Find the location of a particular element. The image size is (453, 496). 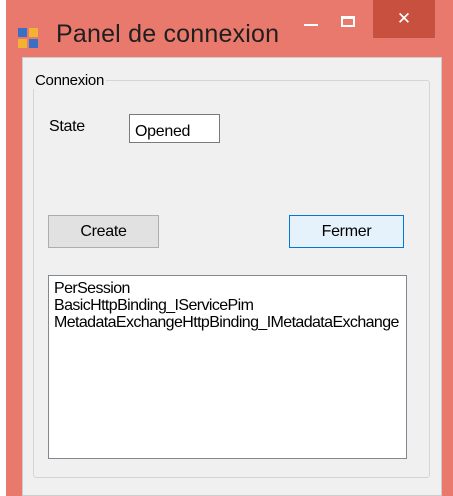

connexion-groupbox-label: Connexion is located at coordinates (70, 80).